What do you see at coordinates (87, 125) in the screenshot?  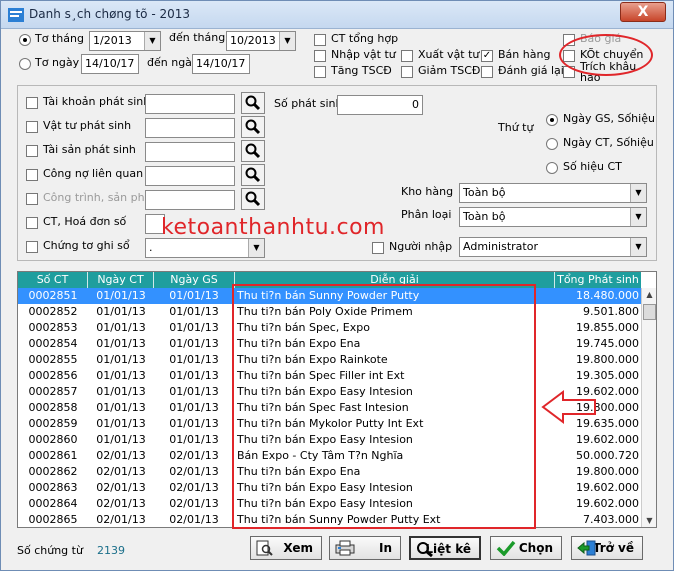 I see `vat-tu-label: Vật tư phát sinh` at bounding box center [87, 125].